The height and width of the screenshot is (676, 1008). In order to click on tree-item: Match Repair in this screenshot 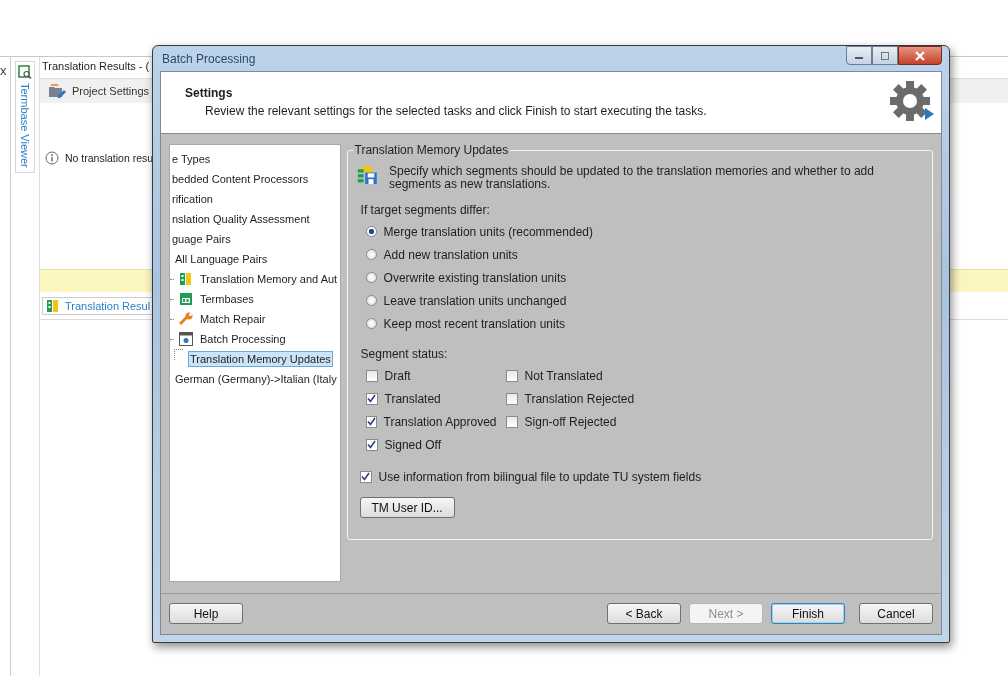, I will do `click(233, 319)`.